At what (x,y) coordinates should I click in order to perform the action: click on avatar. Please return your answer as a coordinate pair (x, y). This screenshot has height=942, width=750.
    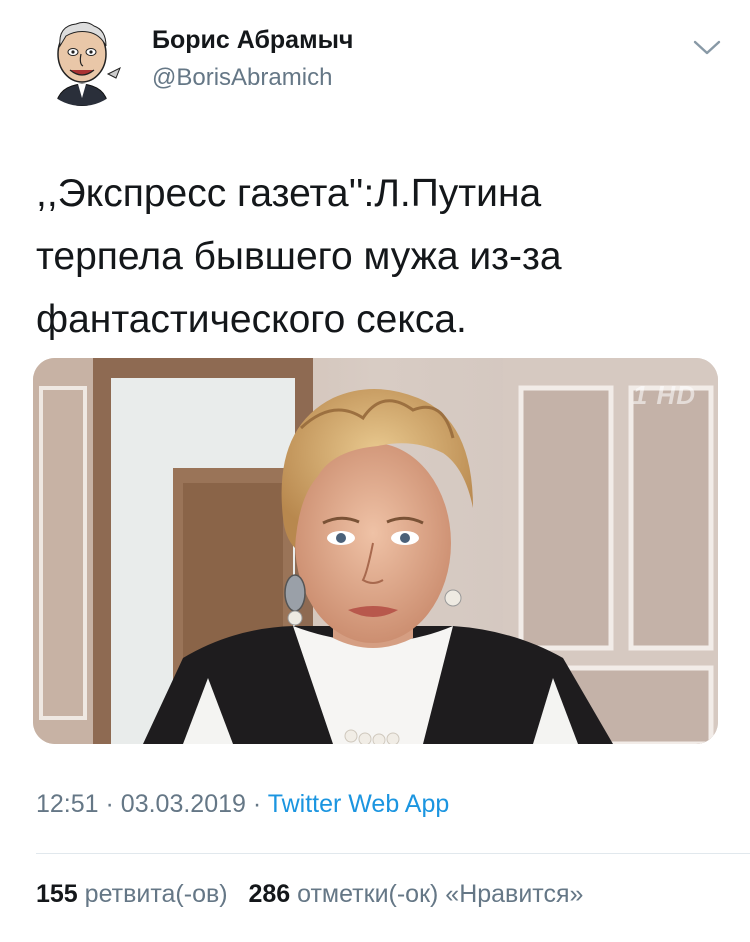
    Looking at the image, I should click on (82, 60).